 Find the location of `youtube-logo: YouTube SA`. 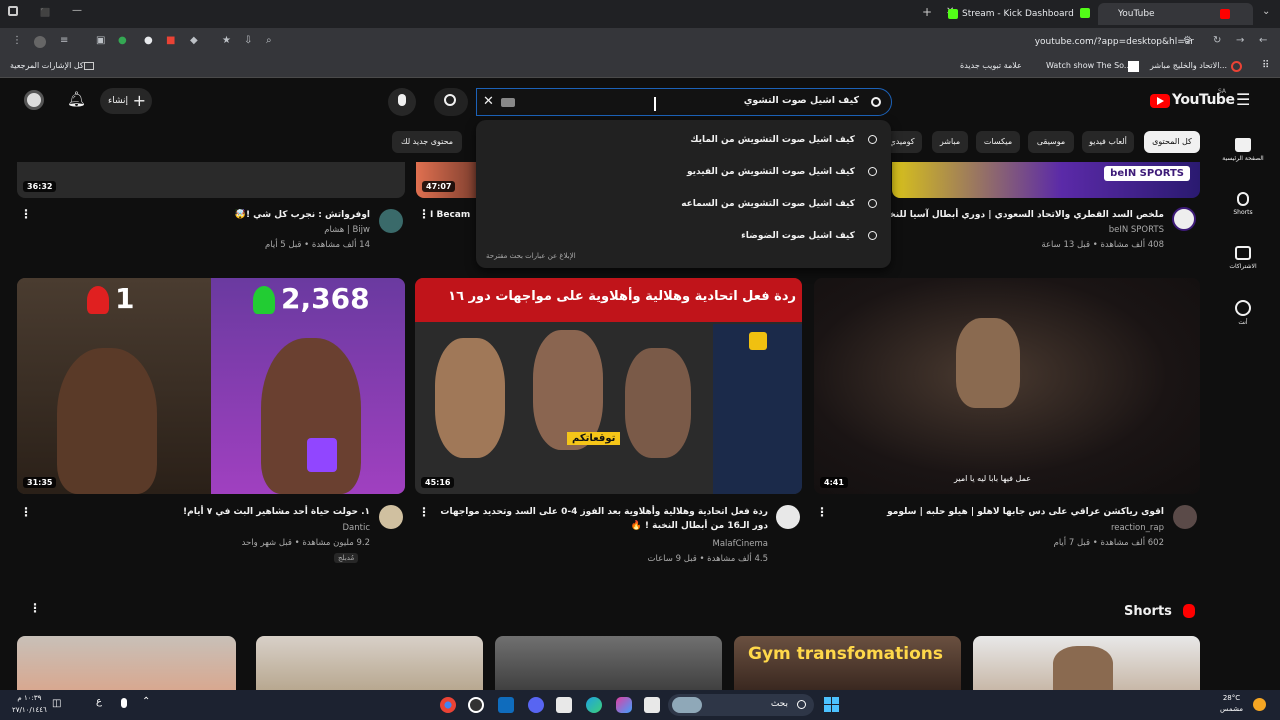

youtube-logo: YouTube SA is located at coordinates (1192, 99).